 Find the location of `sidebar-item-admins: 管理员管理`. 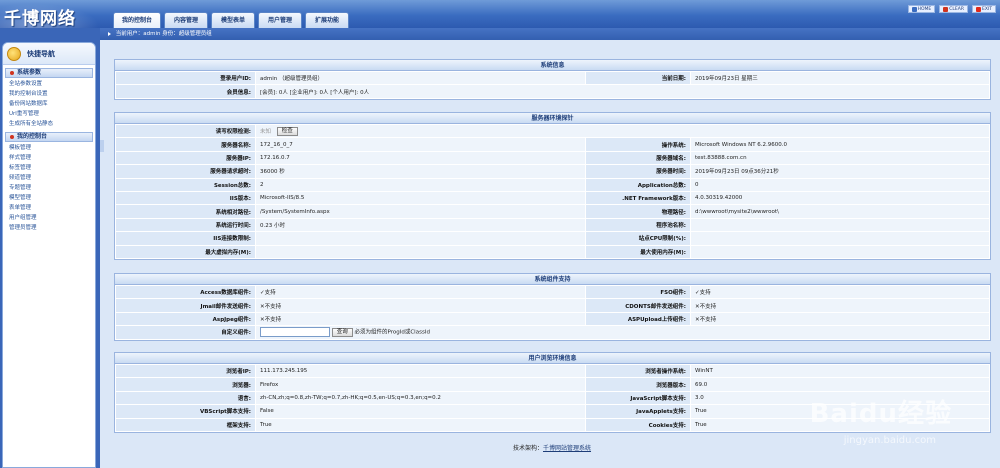

sidebar-item-admins: 管理员管理 is located at coordinates (49, 228).